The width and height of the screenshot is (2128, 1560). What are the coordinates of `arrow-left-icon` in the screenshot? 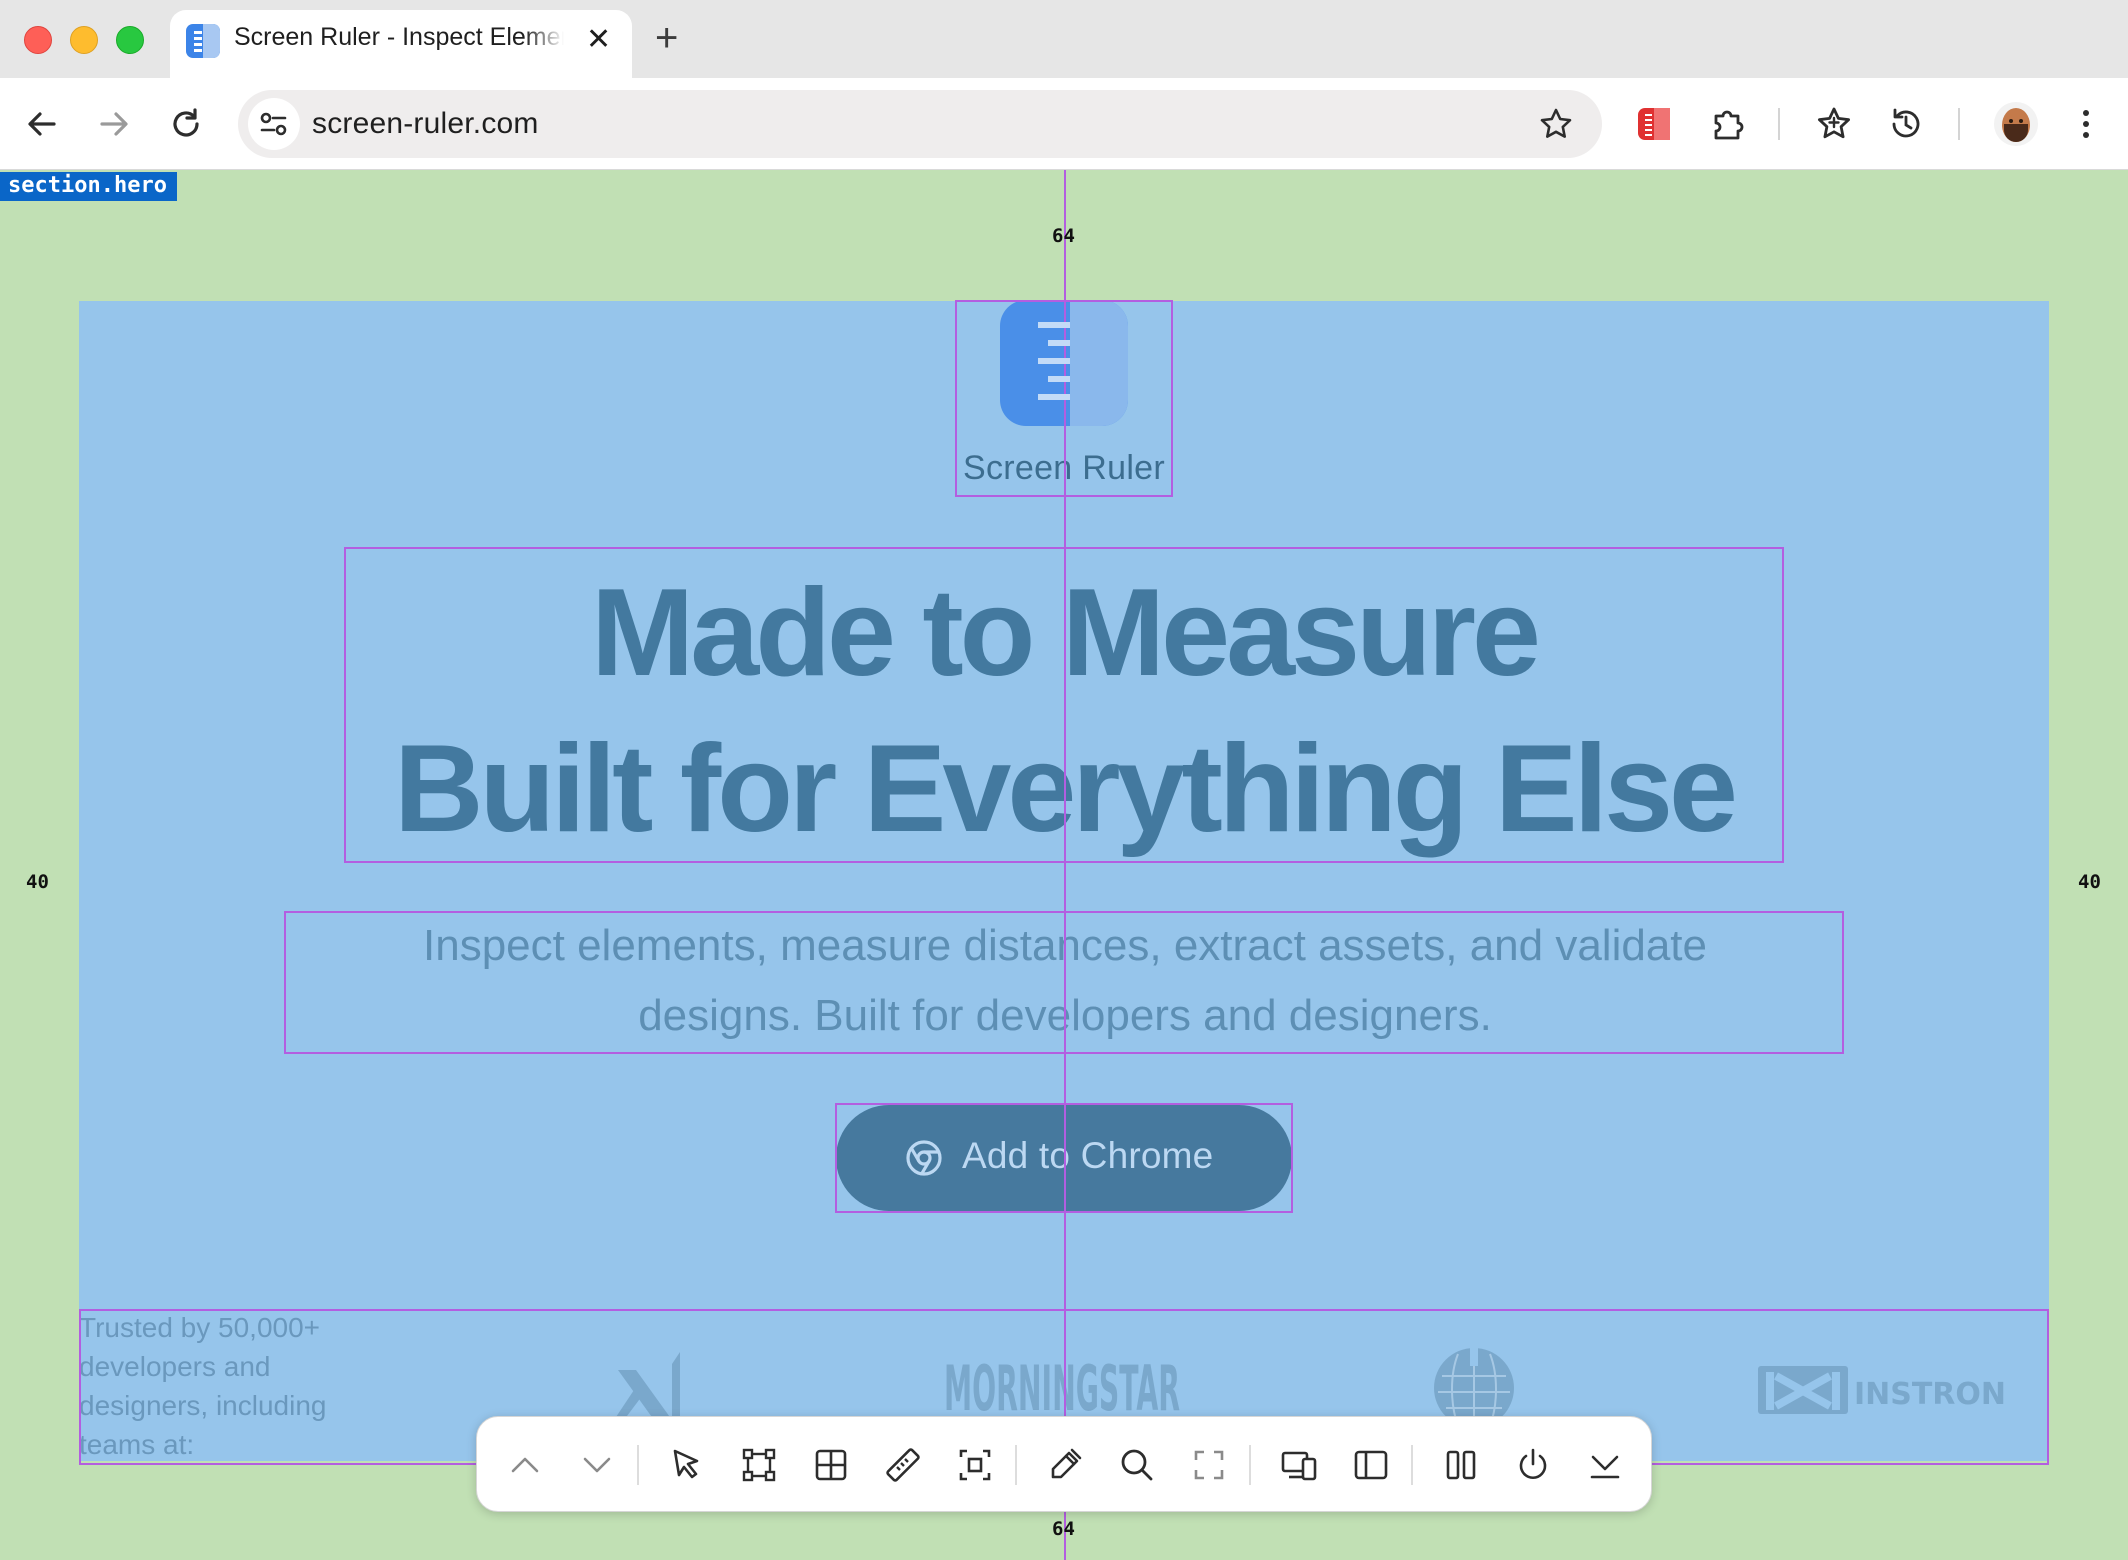 It's located at (42, 124).